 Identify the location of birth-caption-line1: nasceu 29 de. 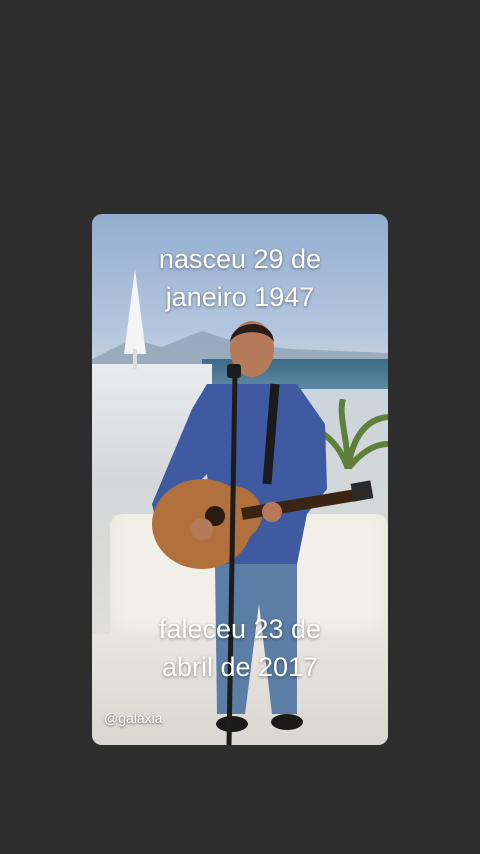
(240, 259).